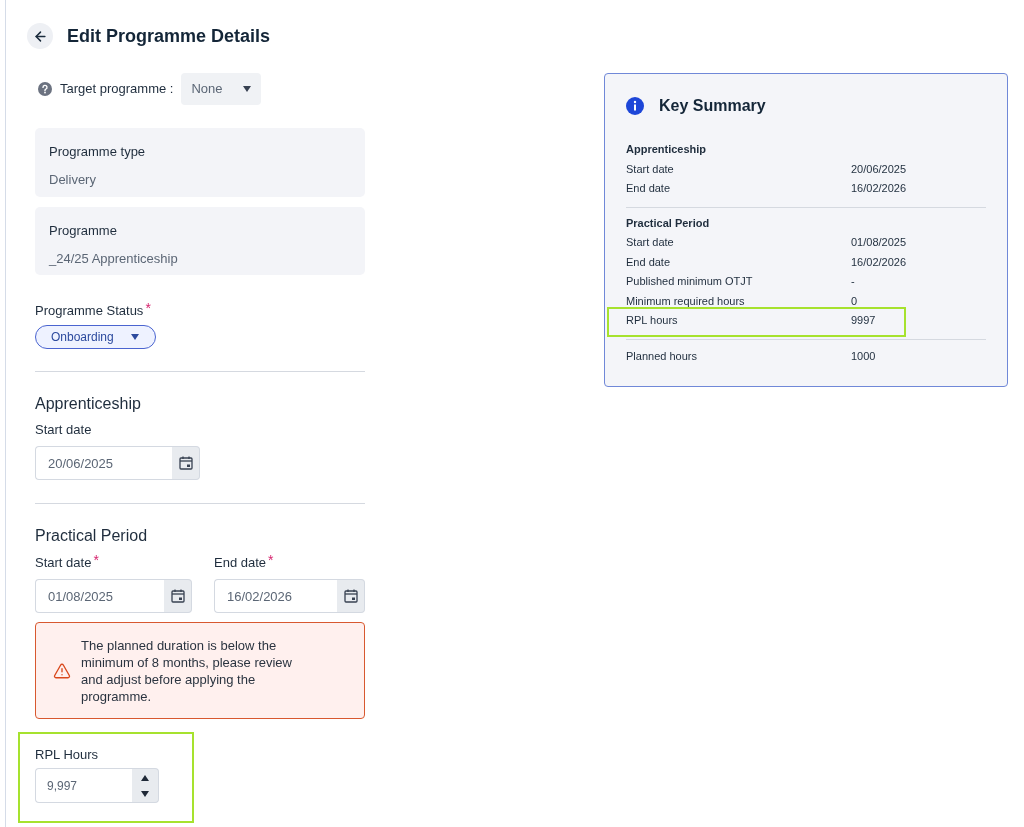 The height and width of the screenshot is (827, 1024). I want to click on summary-value: 20/06/2025, so click(879, 169).